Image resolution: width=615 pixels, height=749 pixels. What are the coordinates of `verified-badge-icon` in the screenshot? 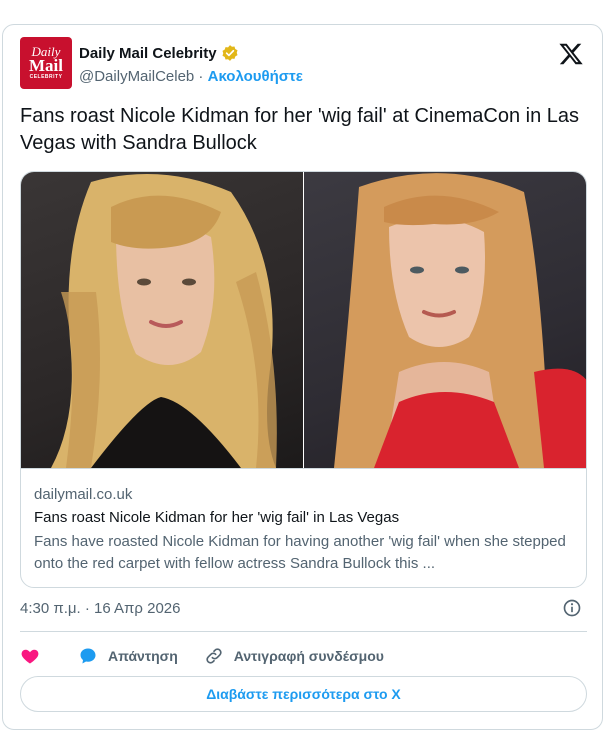 It's located at (230, 53).